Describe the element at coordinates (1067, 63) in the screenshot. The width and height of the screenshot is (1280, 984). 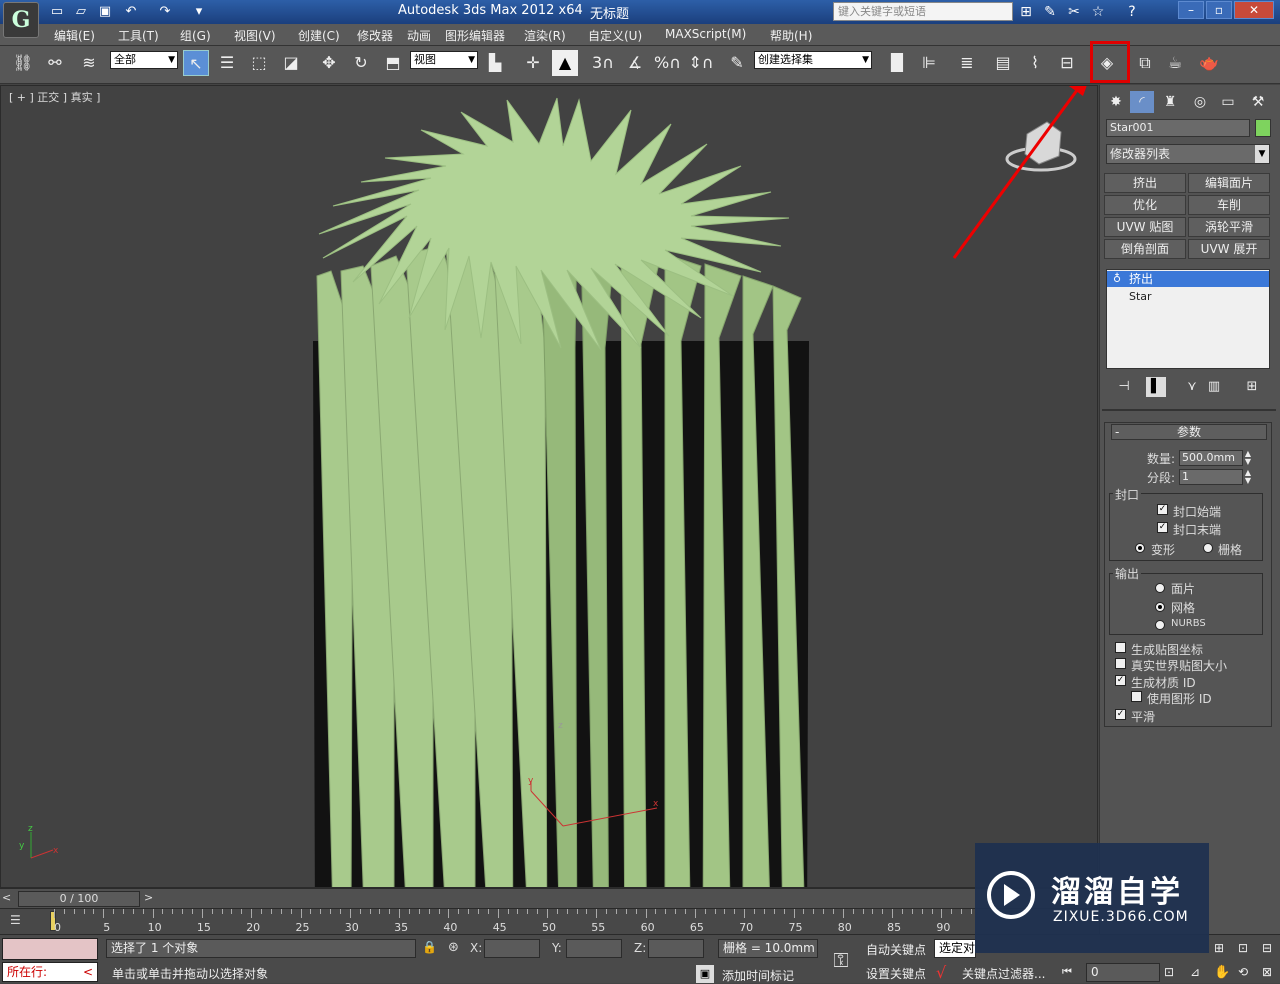
I see `schematic-view-icon: ⊟` at that location.